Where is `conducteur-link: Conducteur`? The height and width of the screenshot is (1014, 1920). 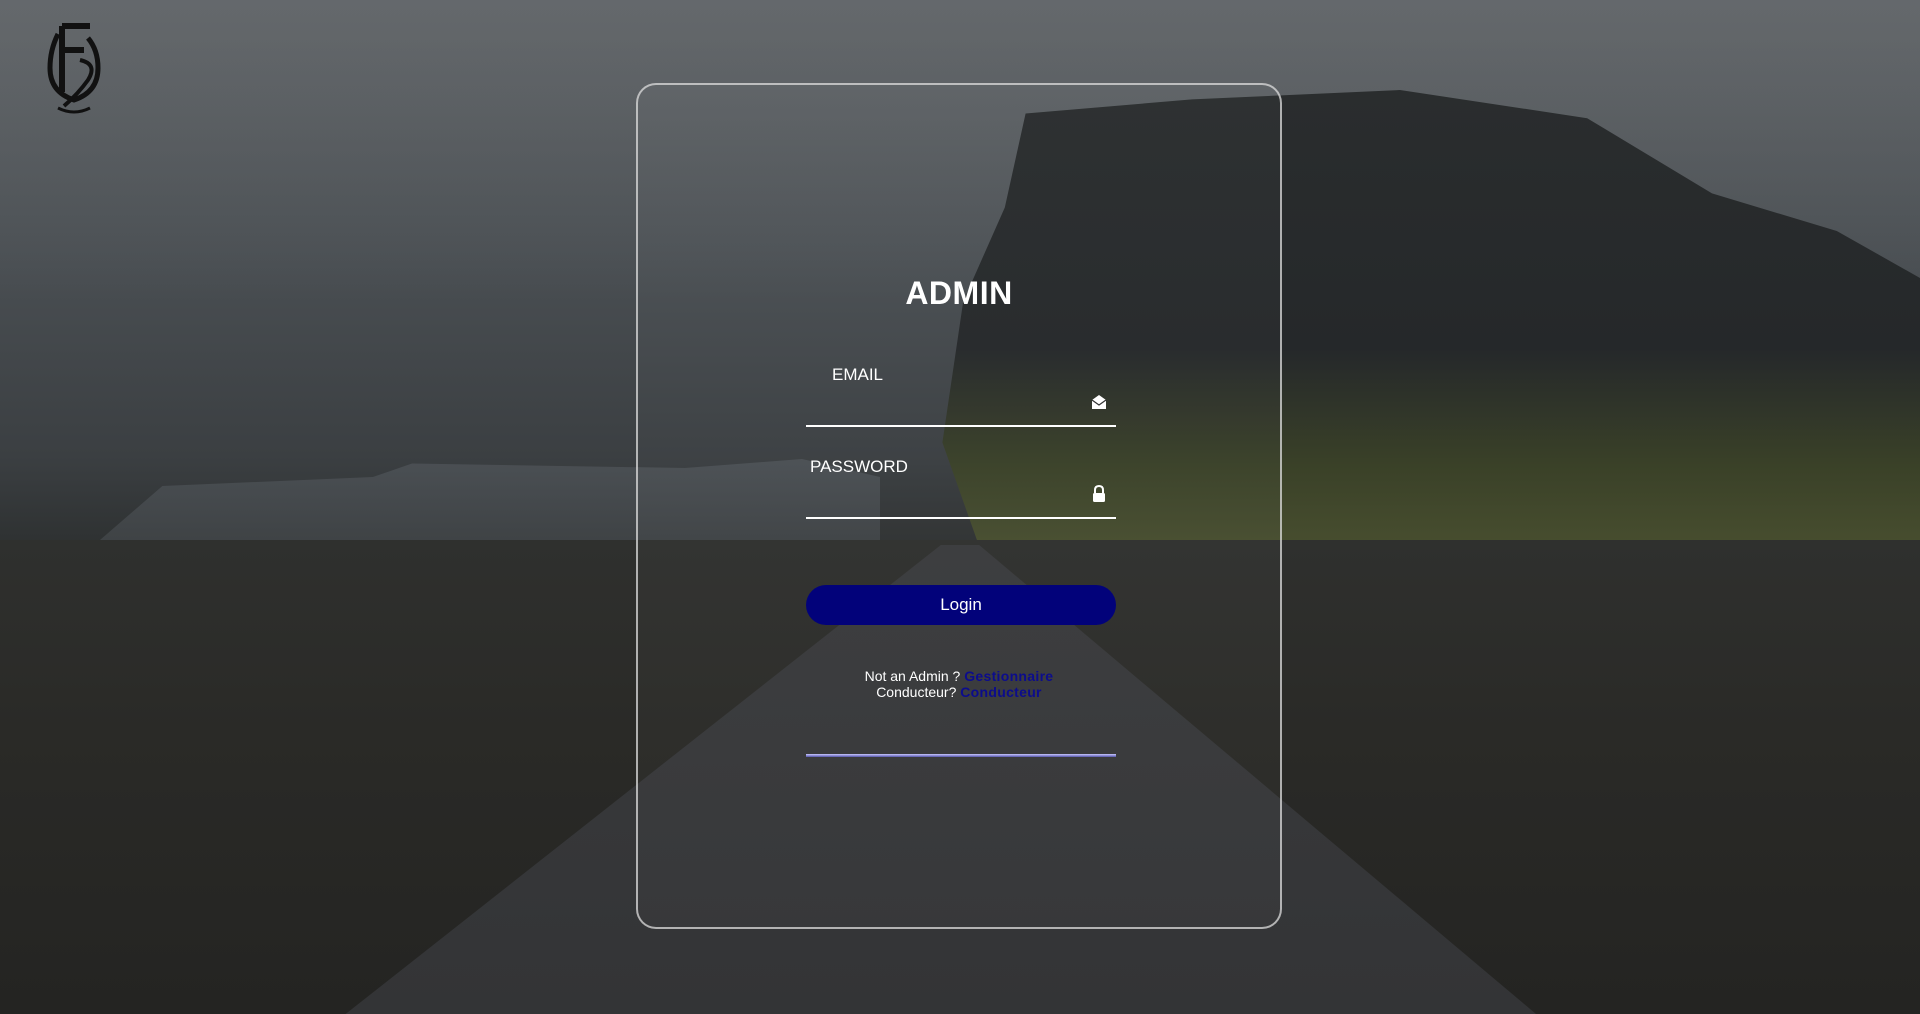
conducteur-link: Conducteur is located at coordinates (1001, 692).